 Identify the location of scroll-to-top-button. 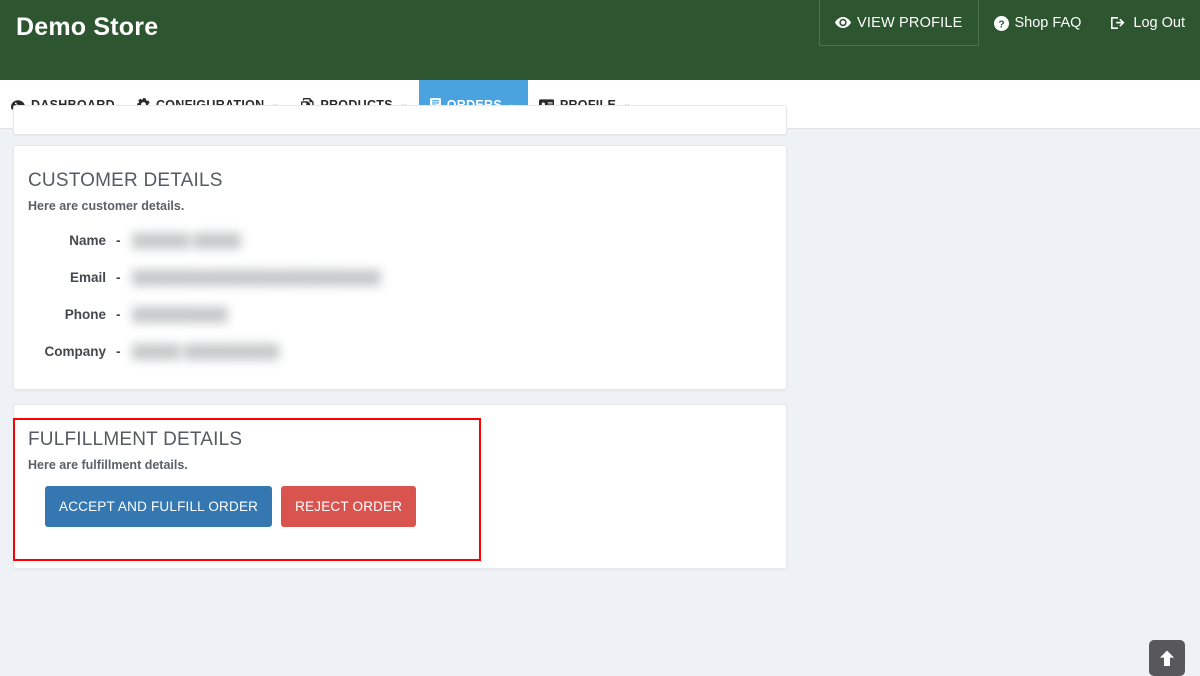
(1167, 658).